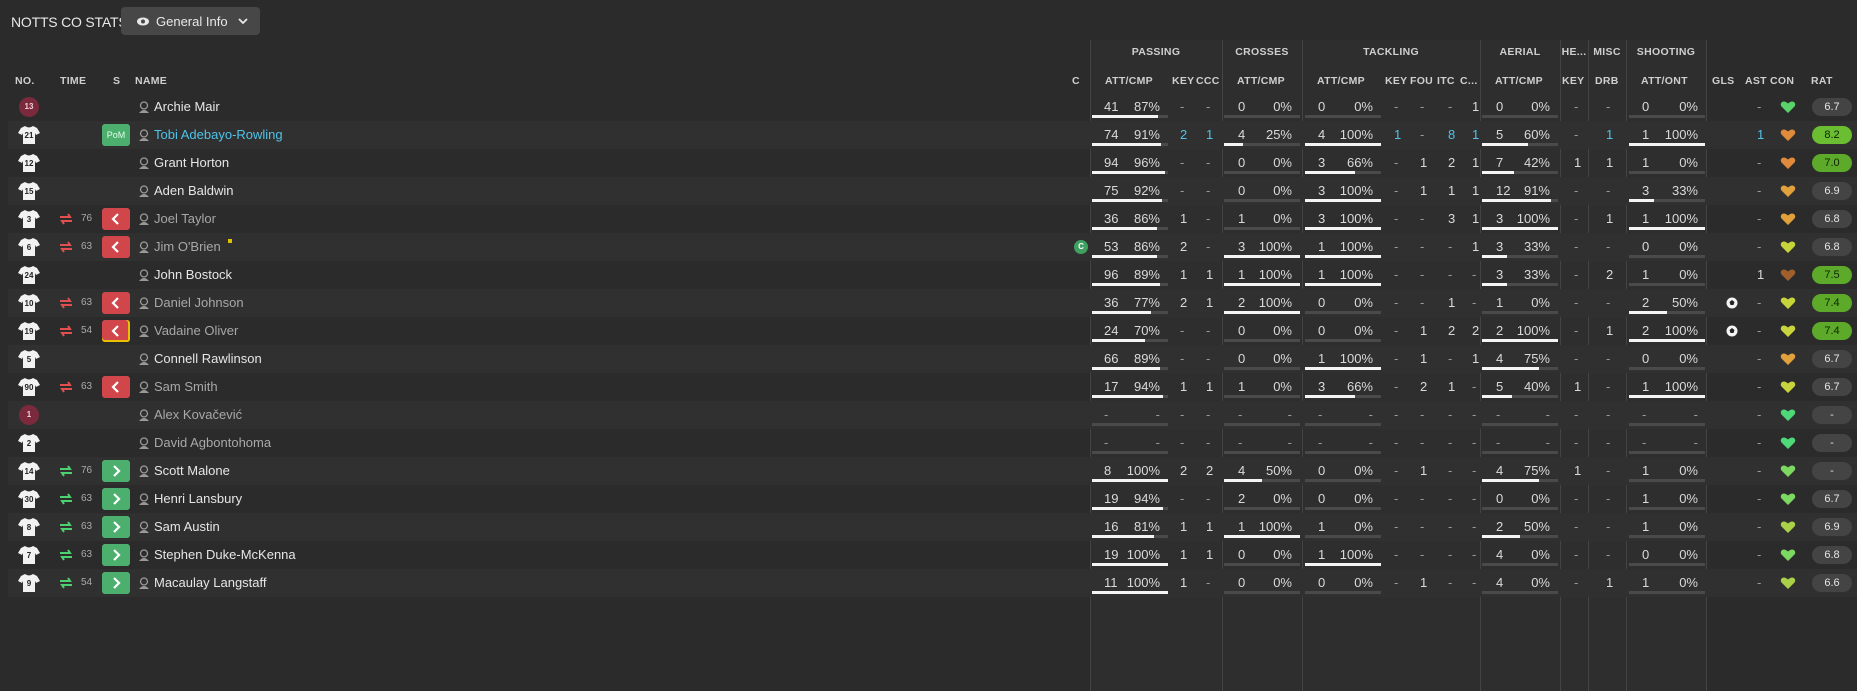 This screenshot has height=691, width=1857. What do you see at coordinates (1076, 81) in the screenshot?
I see `column-header-c: C` at bounding box center [1076, 81].